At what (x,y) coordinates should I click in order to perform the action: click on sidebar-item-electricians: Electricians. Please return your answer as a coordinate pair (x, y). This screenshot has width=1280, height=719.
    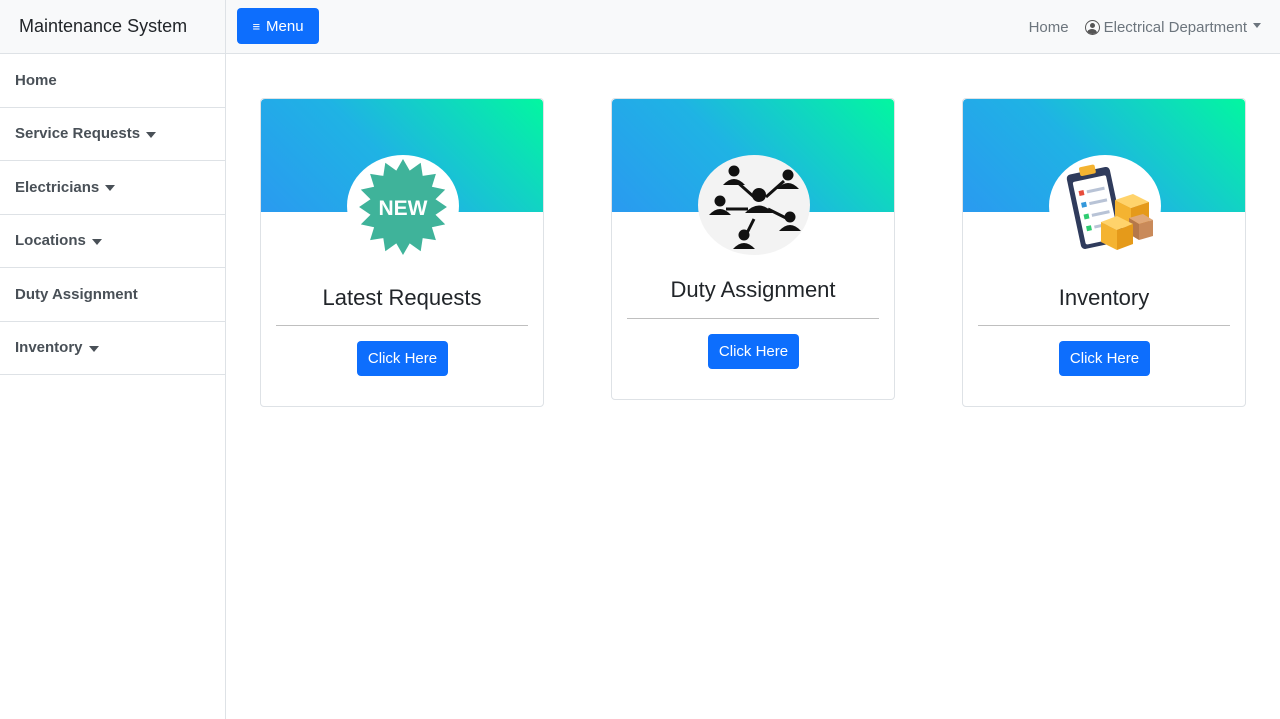
    Looking at the image, I should click on (112, 188).